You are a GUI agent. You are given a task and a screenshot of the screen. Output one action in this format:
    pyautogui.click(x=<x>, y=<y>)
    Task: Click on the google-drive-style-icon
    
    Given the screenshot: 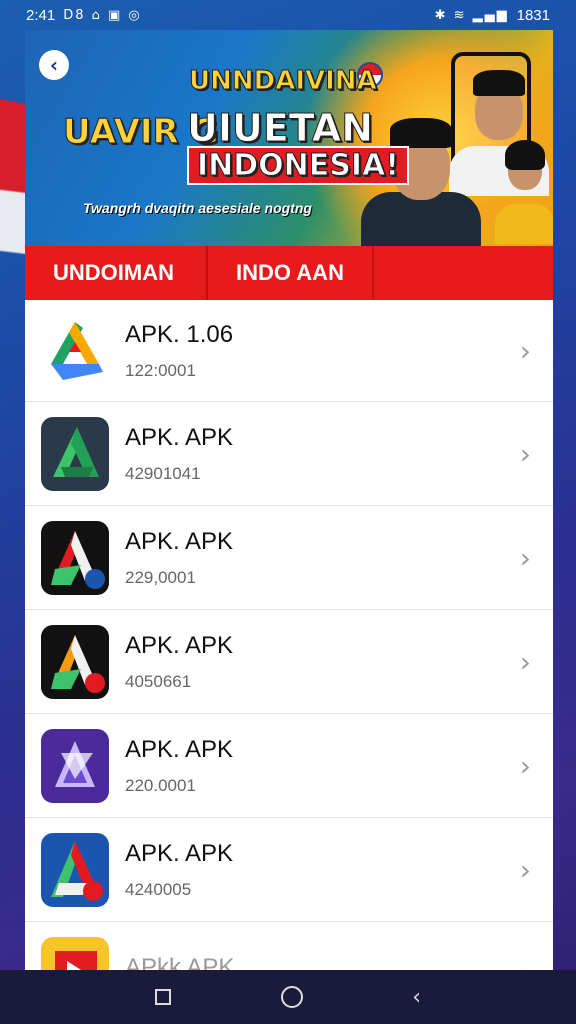 What is the action you would take?
    pyautogui.click(x=75, y=351)
    